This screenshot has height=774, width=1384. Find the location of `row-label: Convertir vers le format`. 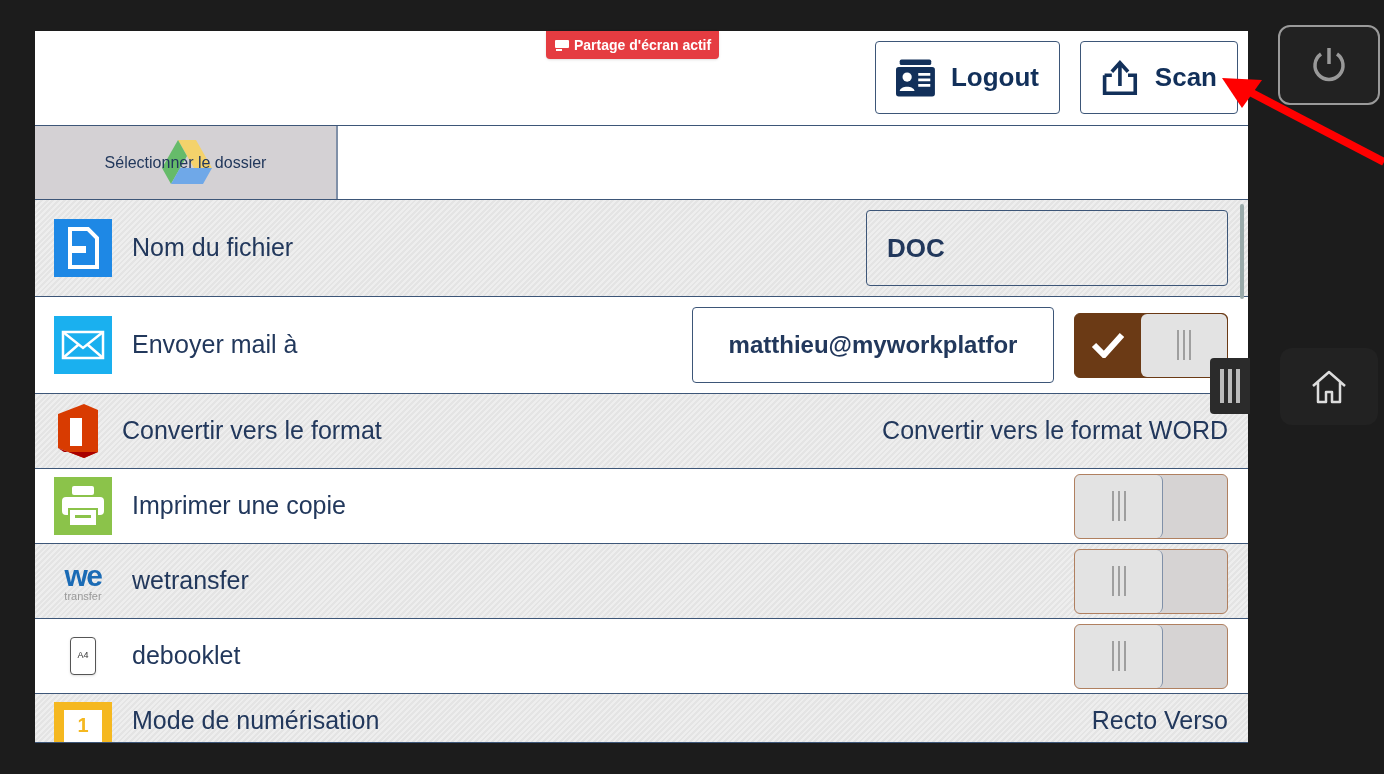

row-label: Convertir vers le format is located at coordinates (252, 431).